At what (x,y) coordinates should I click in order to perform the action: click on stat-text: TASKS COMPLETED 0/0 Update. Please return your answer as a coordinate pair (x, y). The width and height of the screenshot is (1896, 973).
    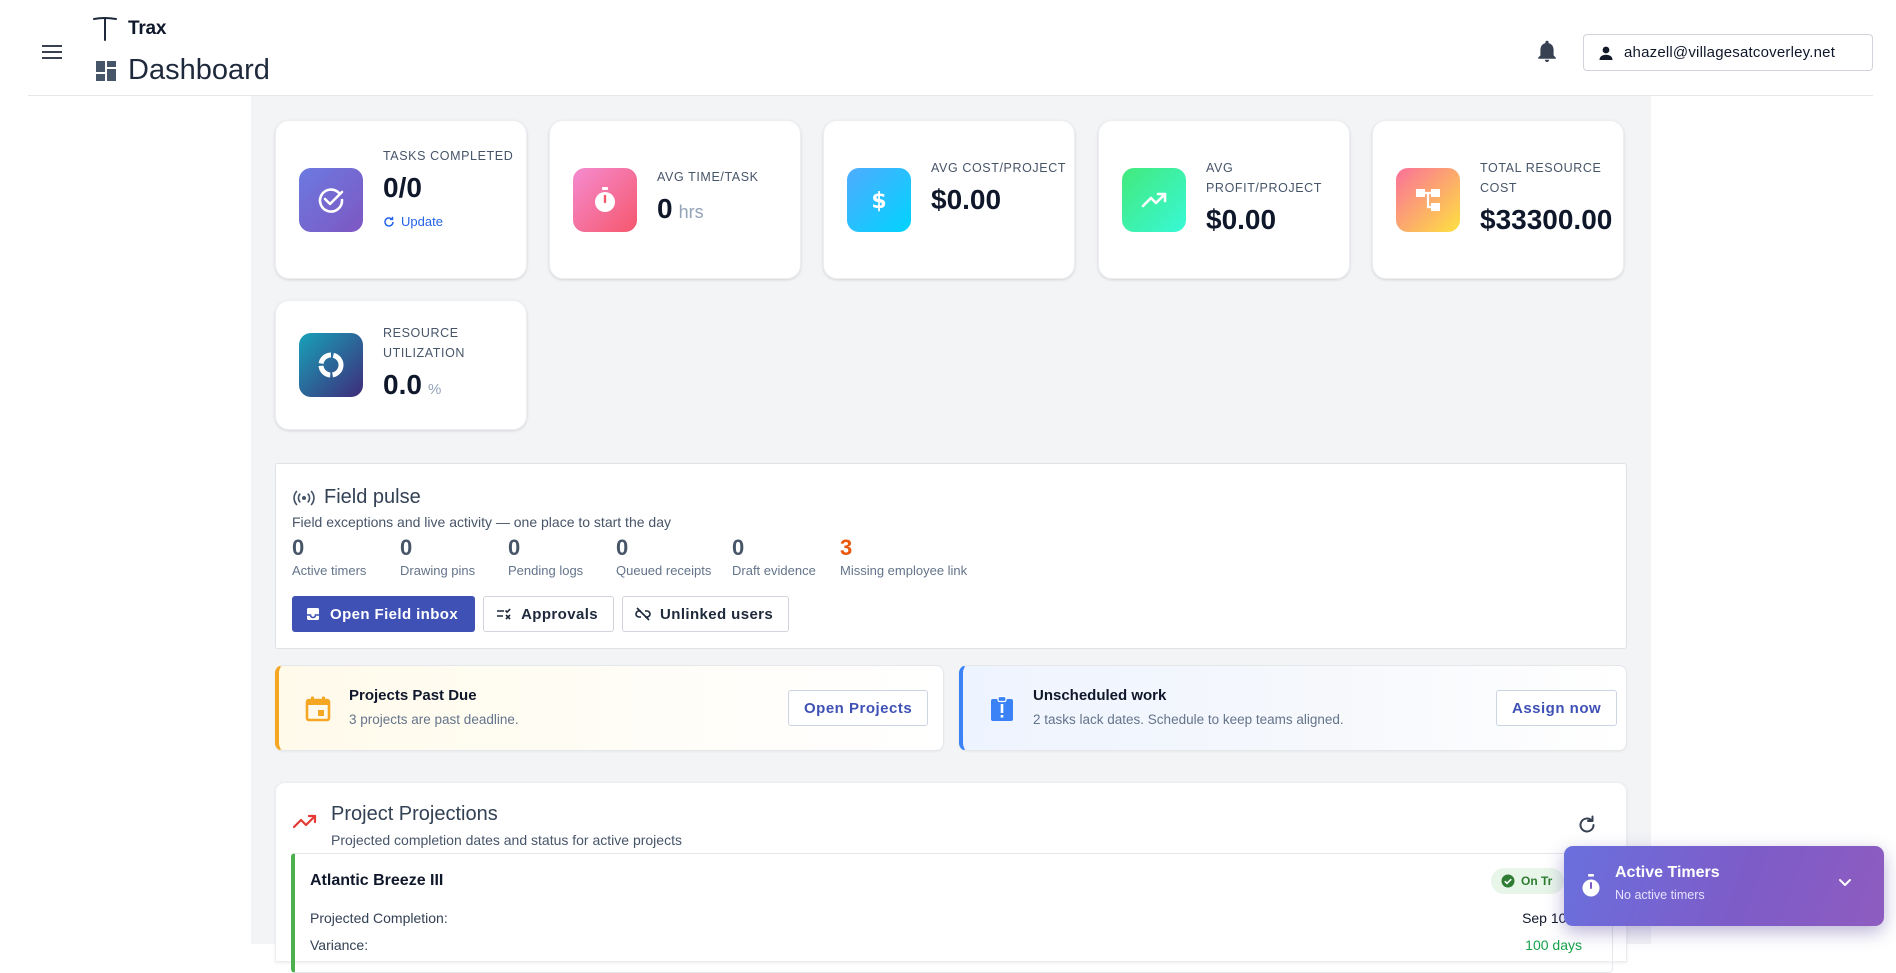
    Looking at the image, I should click on (451, 187).